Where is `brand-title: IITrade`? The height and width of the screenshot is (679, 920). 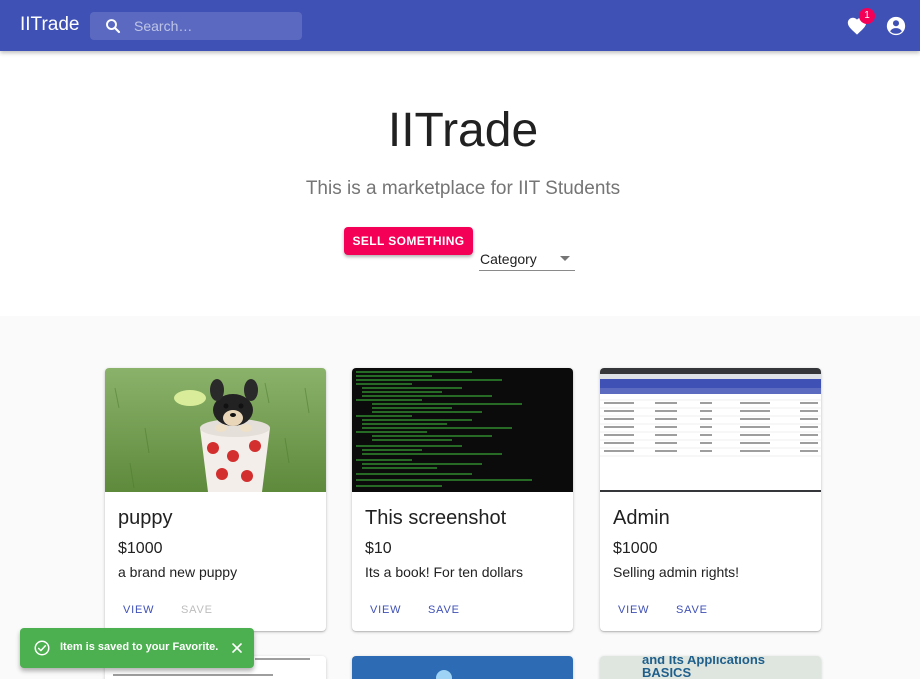 brand-title: IITrade is located at coordinates (50, 25).